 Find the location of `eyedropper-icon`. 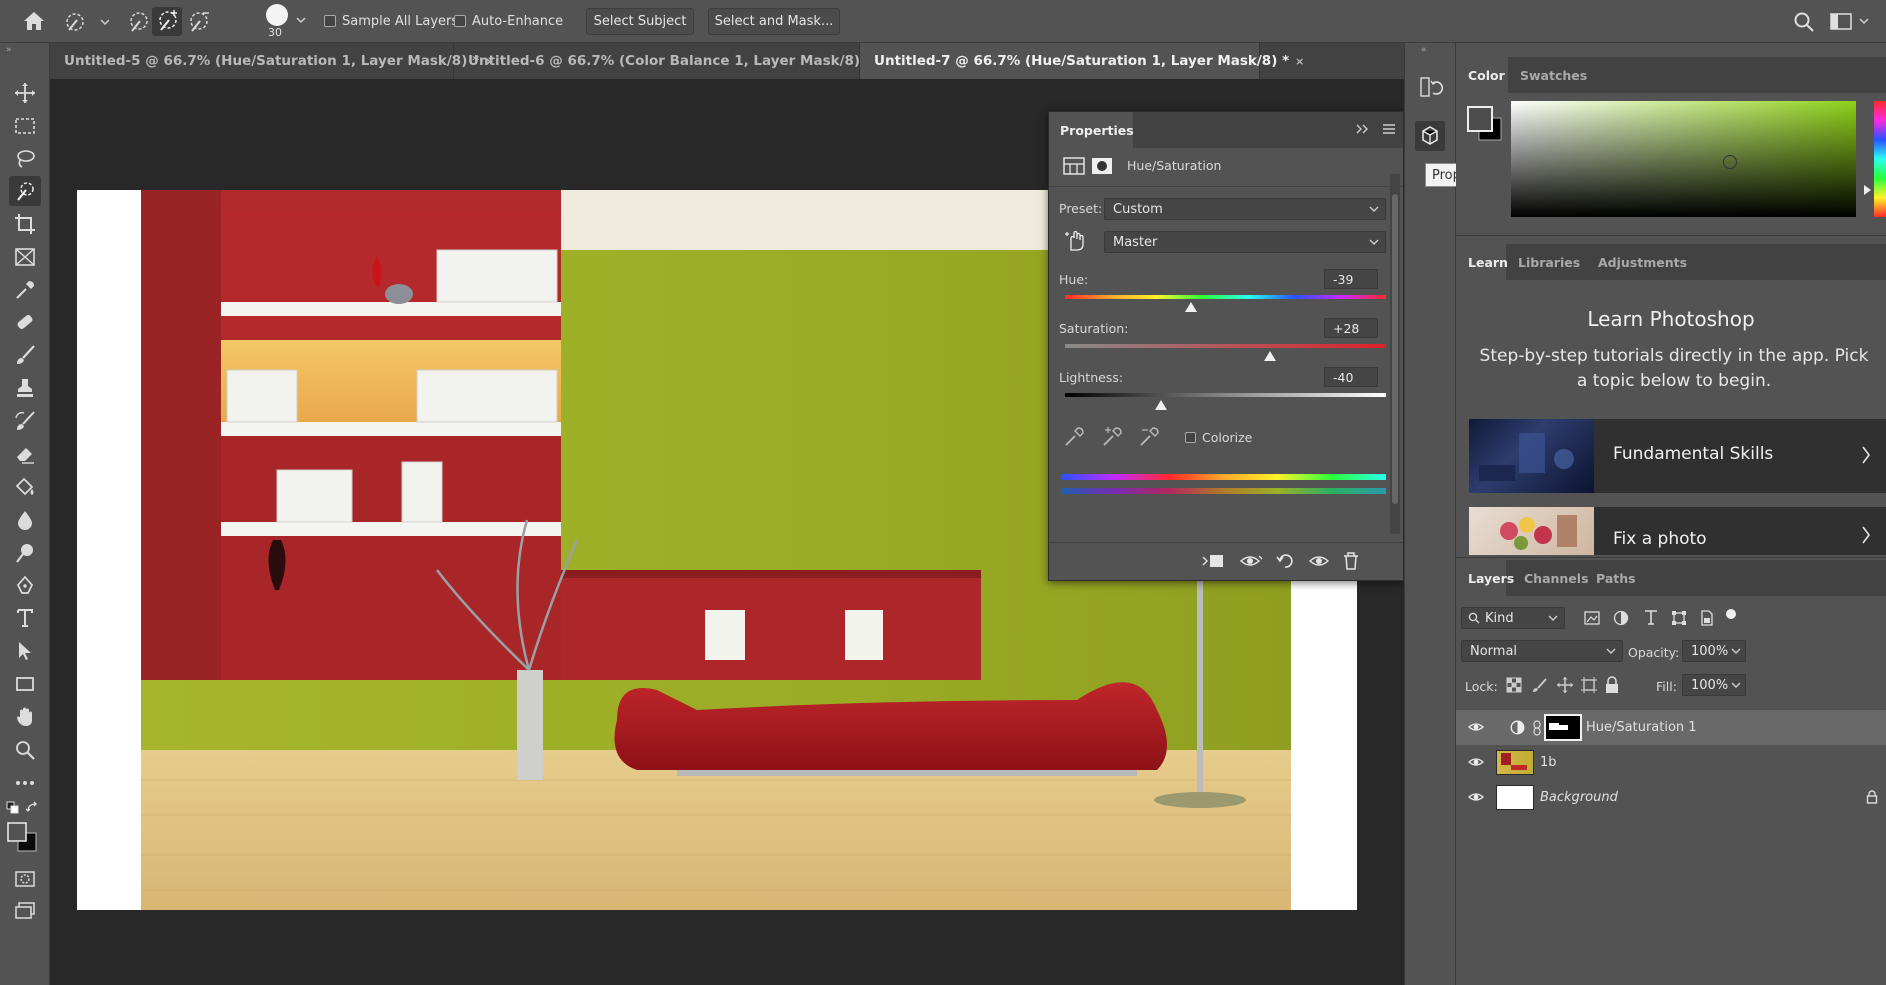

eyedropper-icon is located at coordinates (1074, 437).